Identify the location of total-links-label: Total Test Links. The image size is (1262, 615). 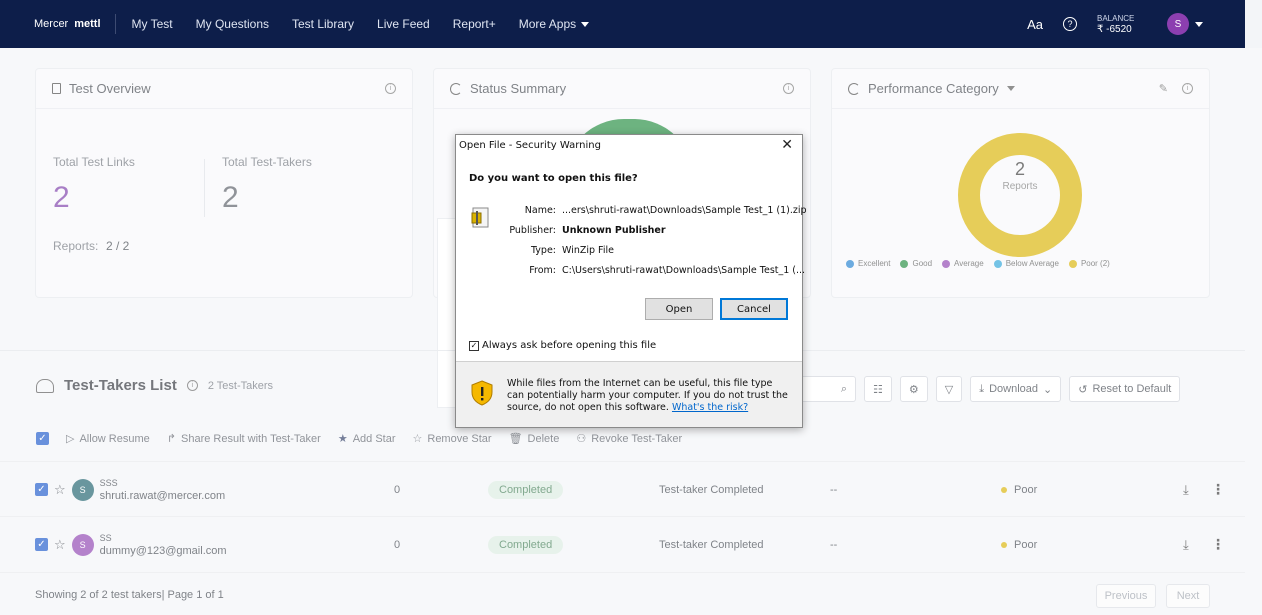
(94, 162).